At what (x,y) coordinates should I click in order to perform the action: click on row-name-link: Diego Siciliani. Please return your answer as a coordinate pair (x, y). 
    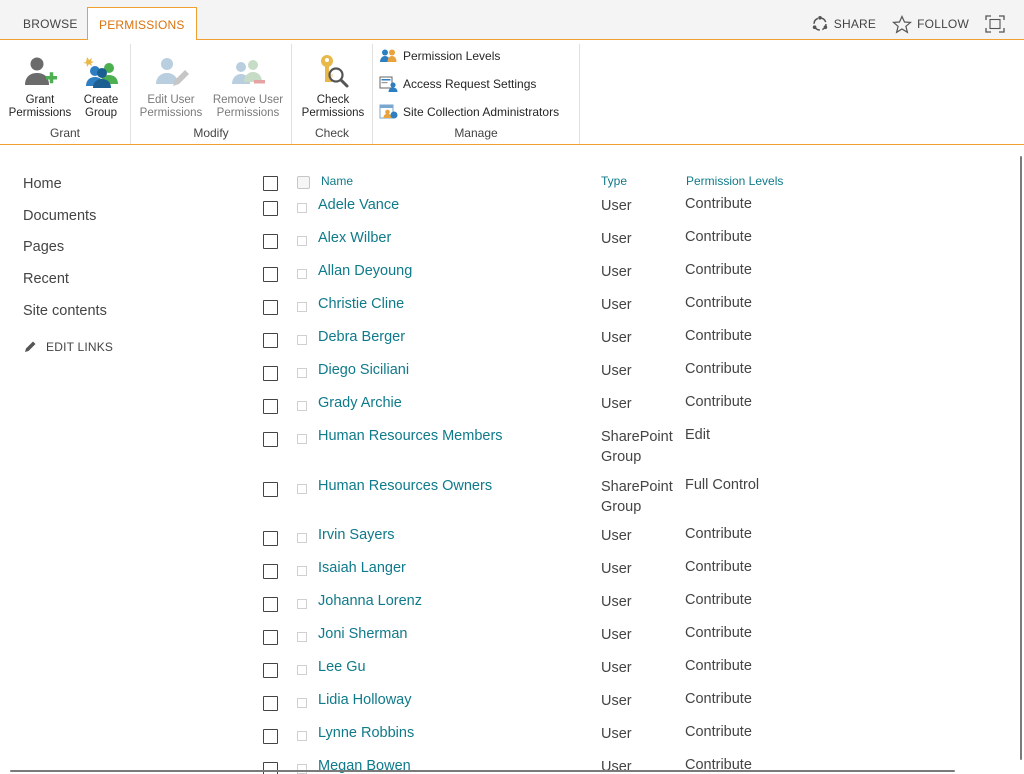
    Looking at the image, I should click on (363, 370).